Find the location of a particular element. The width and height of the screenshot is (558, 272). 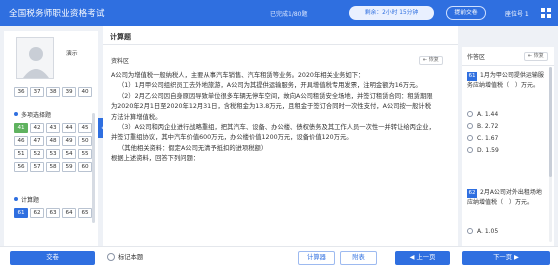

question-number: 53 is located at coordinates (53, 154).